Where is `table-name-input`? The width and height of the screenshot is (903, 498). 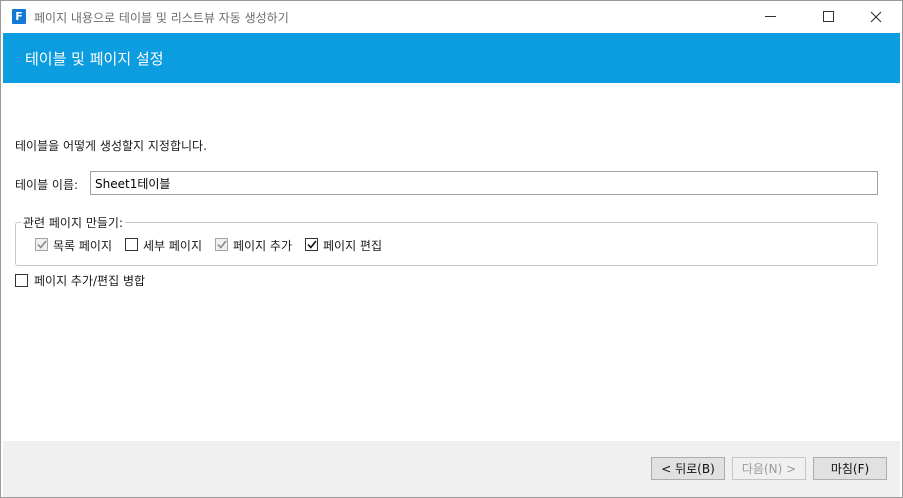
table-name-input is located at coordinates (484, 183).